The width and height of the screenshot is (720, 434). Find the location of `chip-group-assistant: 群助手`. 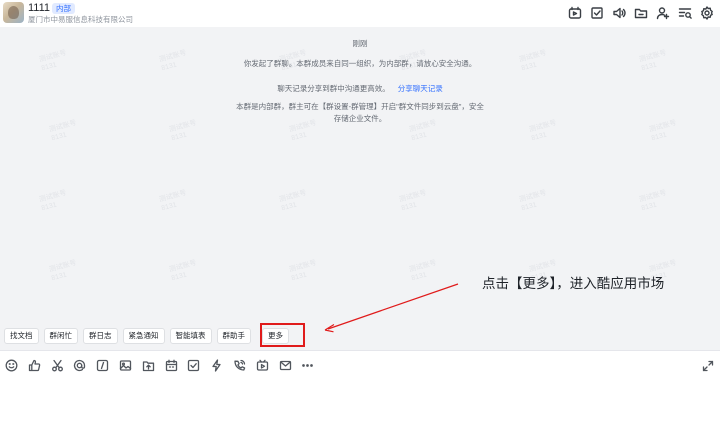

chip-group-assistant: 群助手 is located at coordinates (233, 336).